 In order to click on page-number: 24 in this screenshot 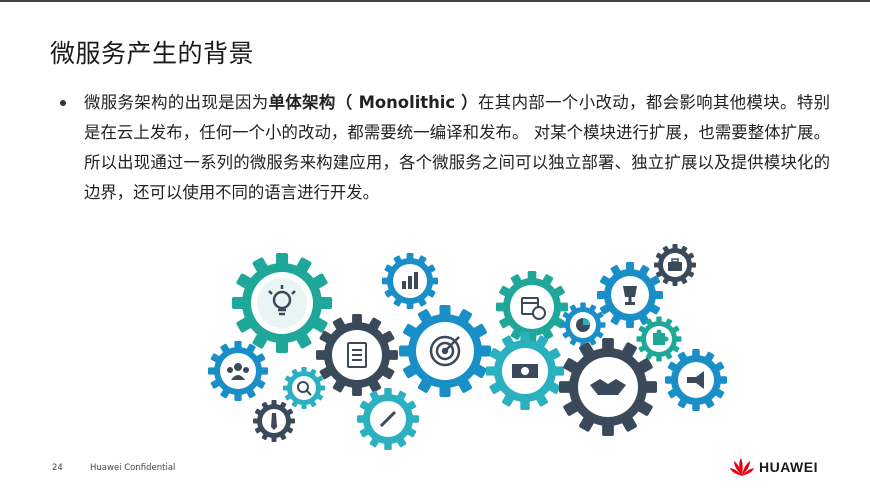, I will do `click(57, 468)`.